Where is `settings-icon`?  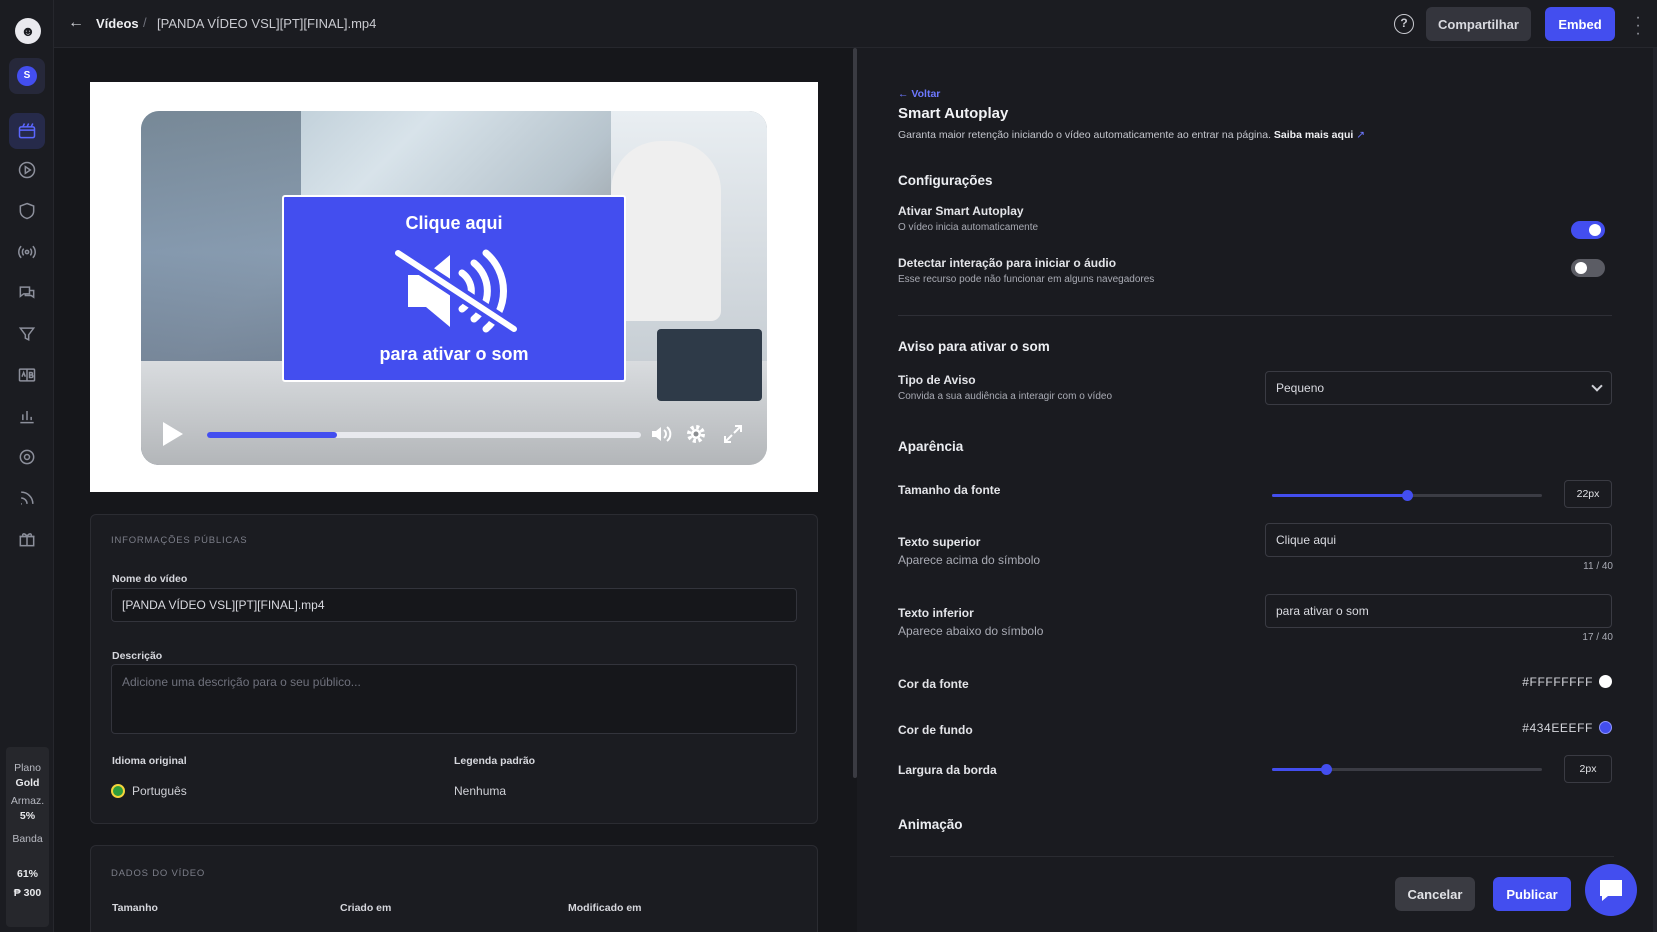 settings-icon is located at coordinates (27, 457).